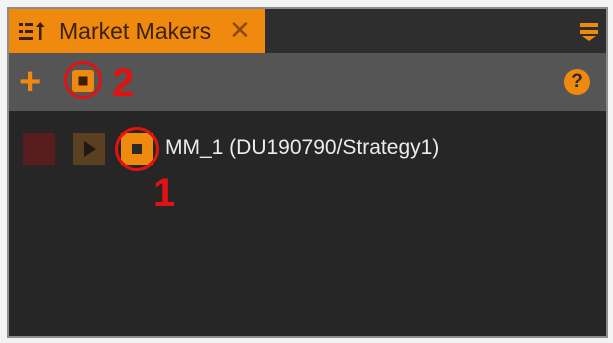 The image size is (613, 343). Describe the element at coordinates (30, 82) in the screenshot. I see `add-market-maker-button: +` at that location.